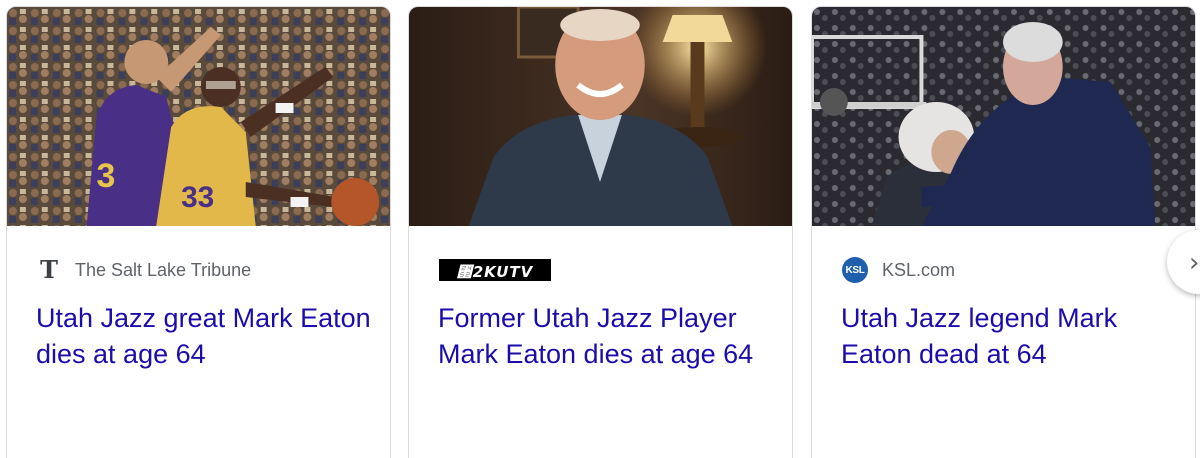 Image resolution: width=1200 pixels, height=458 pixels. I want to click on news-source: T The Salt Lake Tribune, so click(144, 270).